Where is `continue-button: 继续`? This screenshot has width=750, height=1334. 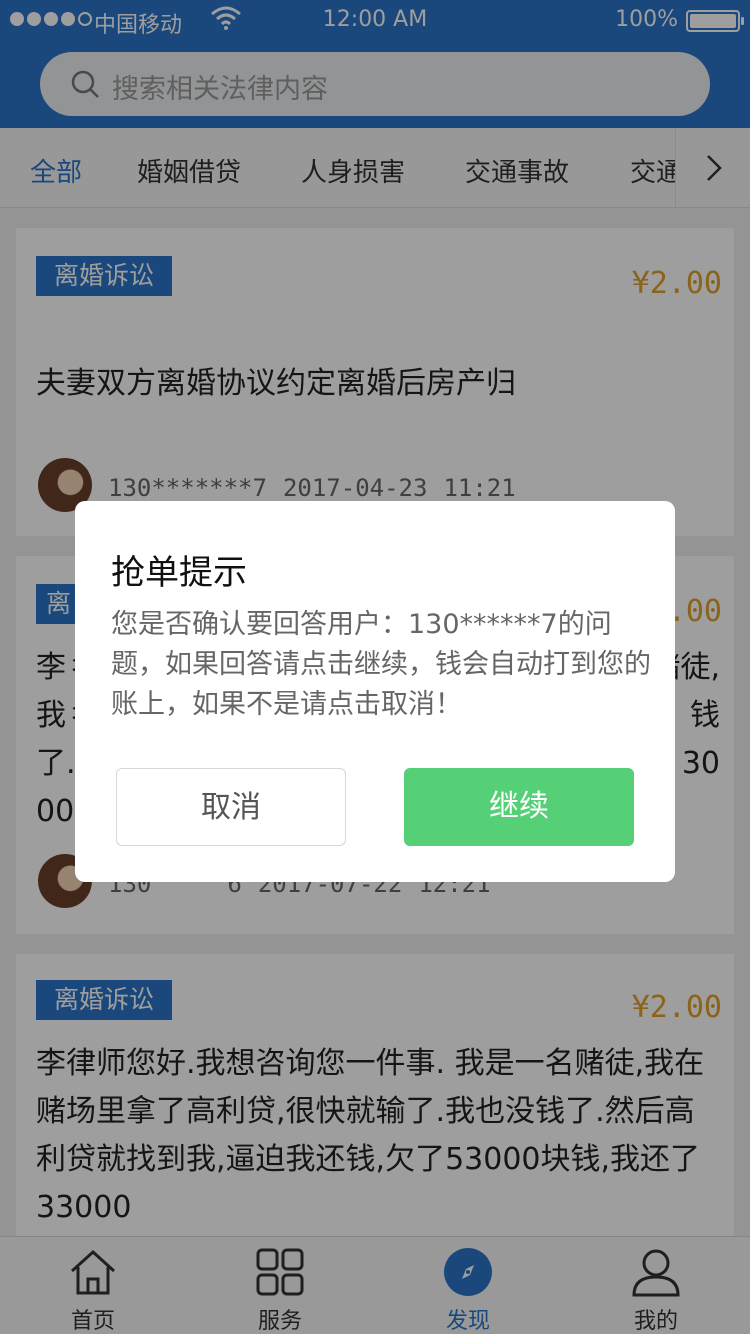
continue-button: 继续 is located at coordinates (519, 807).